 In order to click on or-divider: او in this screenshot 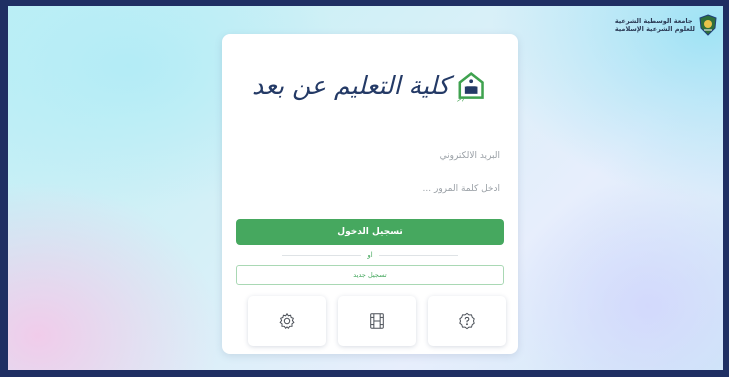, I will do `click(370, 255)`.